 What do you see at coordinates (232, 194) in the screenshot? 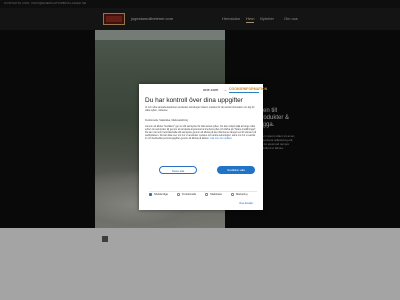
I see `marketing-checkbox` at bounding box center [232, 194].